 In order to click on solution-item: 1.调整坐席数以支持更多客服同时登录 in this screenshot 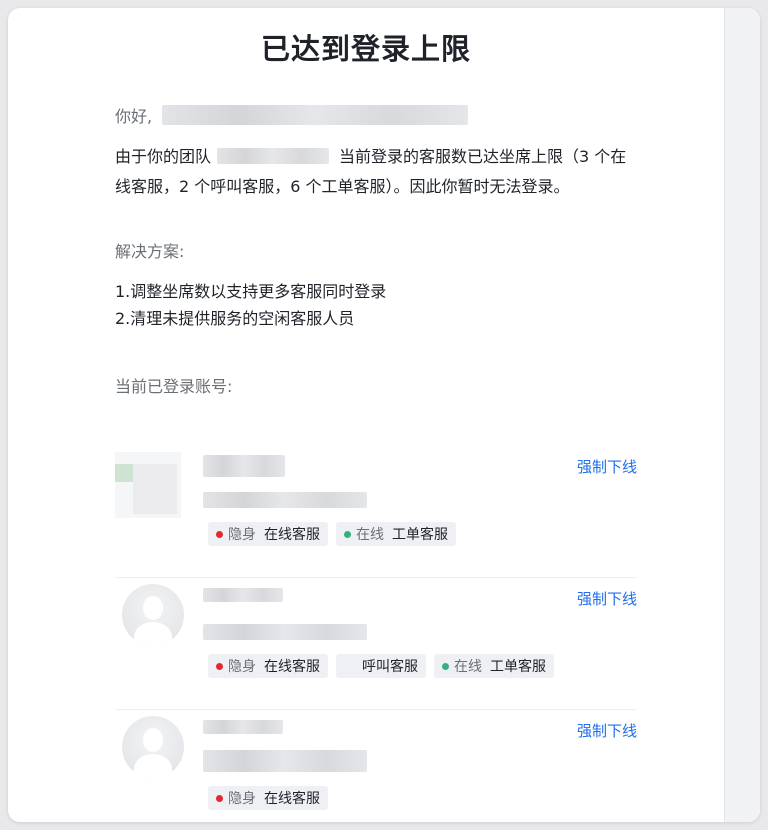, I will do `click(251, 291)`.